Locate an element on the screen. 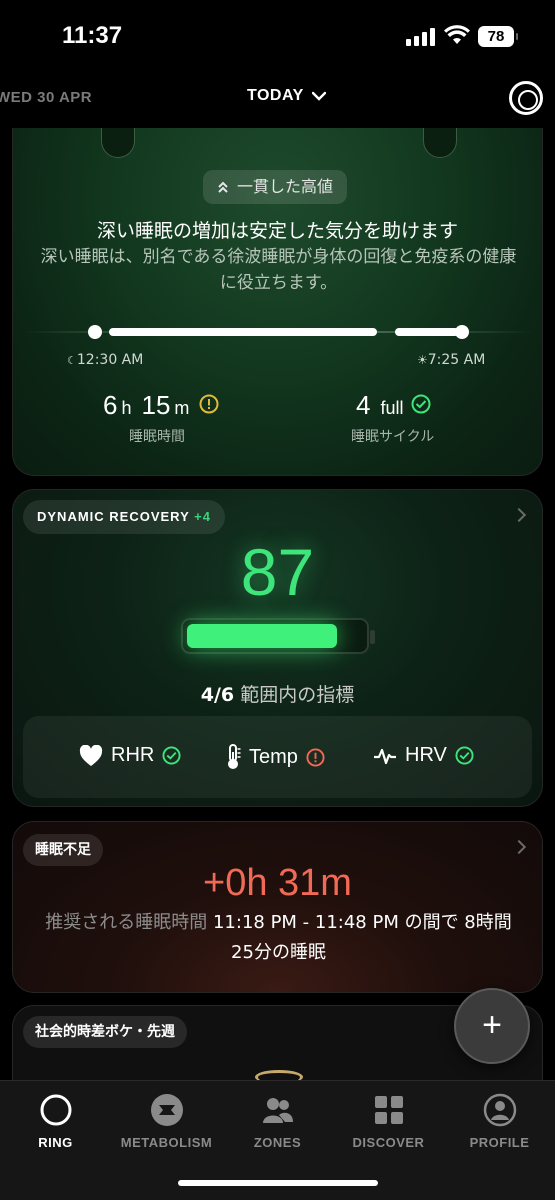 The width and height of the screenshot is (555, 1200). sleep-duration-stat: 6h 15 m is located at coordinates (161, 405).